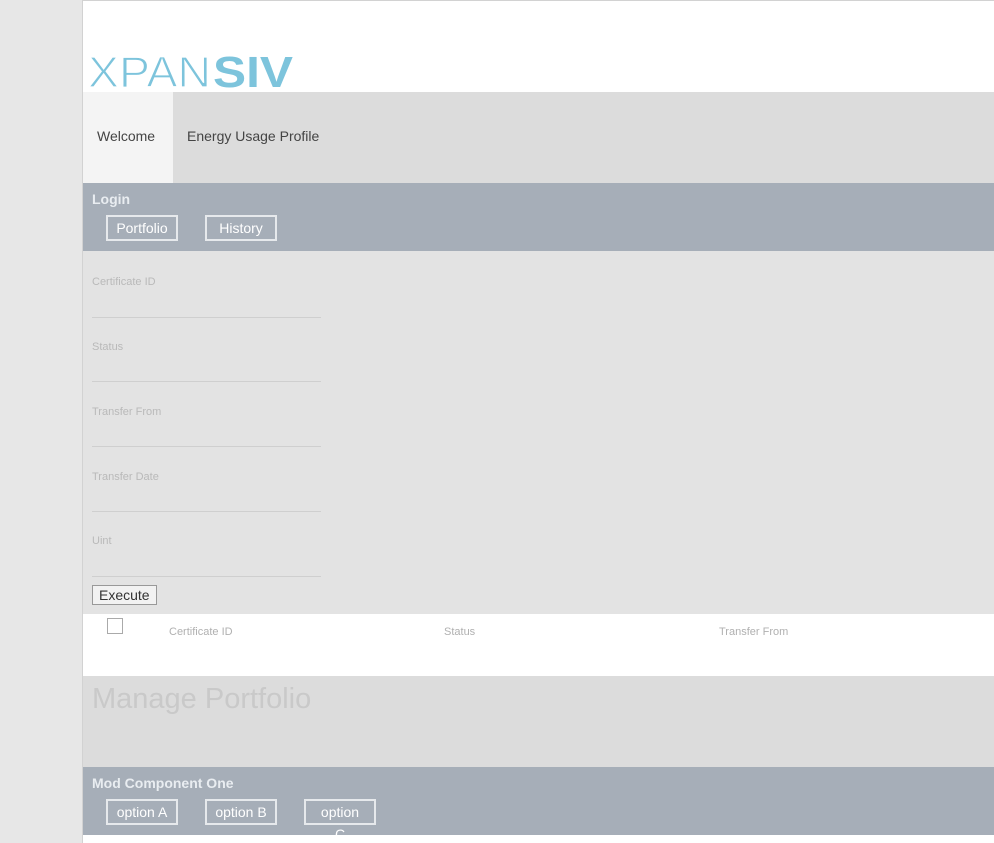 The image size is (994, 843). What do you see at coordinates (538, 839) in the screenshot?
I see `bottom-strip` at bounding box center [538, 839].